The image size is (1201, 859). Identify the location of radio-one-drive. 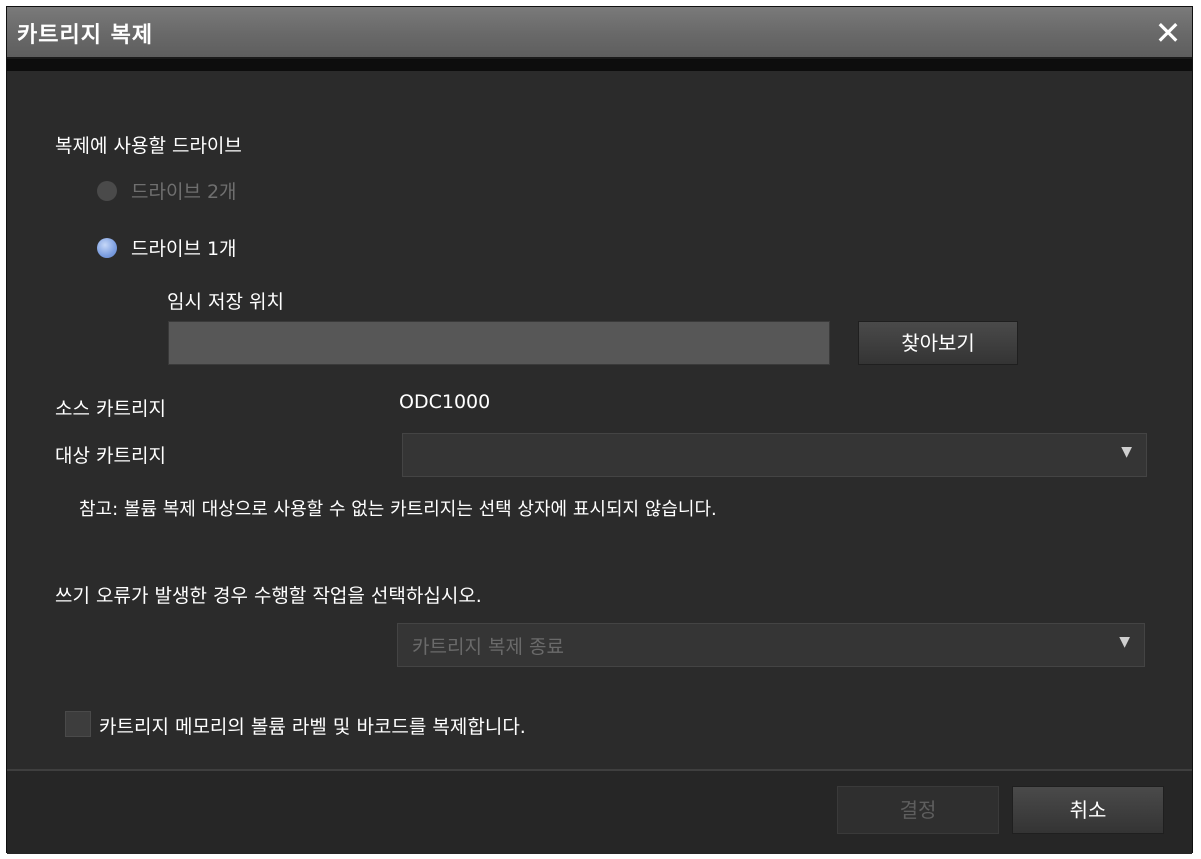
(107, 248).